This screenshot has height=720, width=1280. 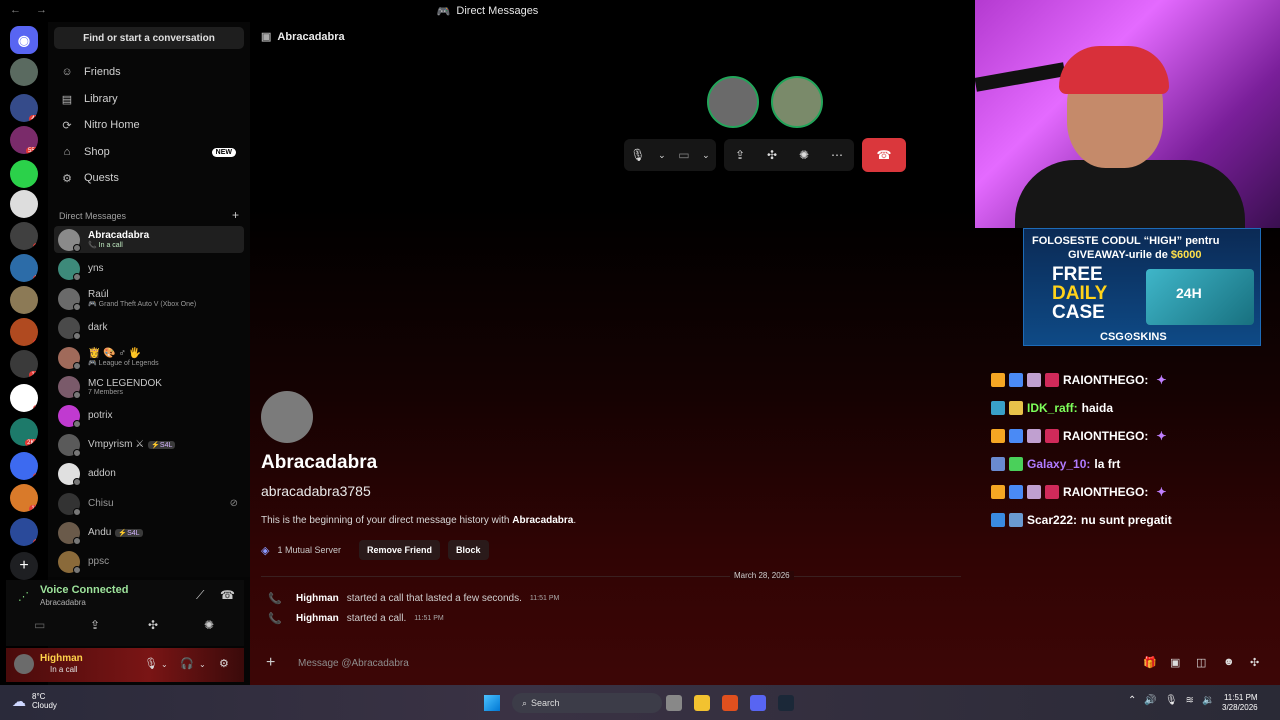 What do you see at coordinates (24, 566) in the screenshot?
I see `add-server-icon: +` at bounding box center [24, 566].